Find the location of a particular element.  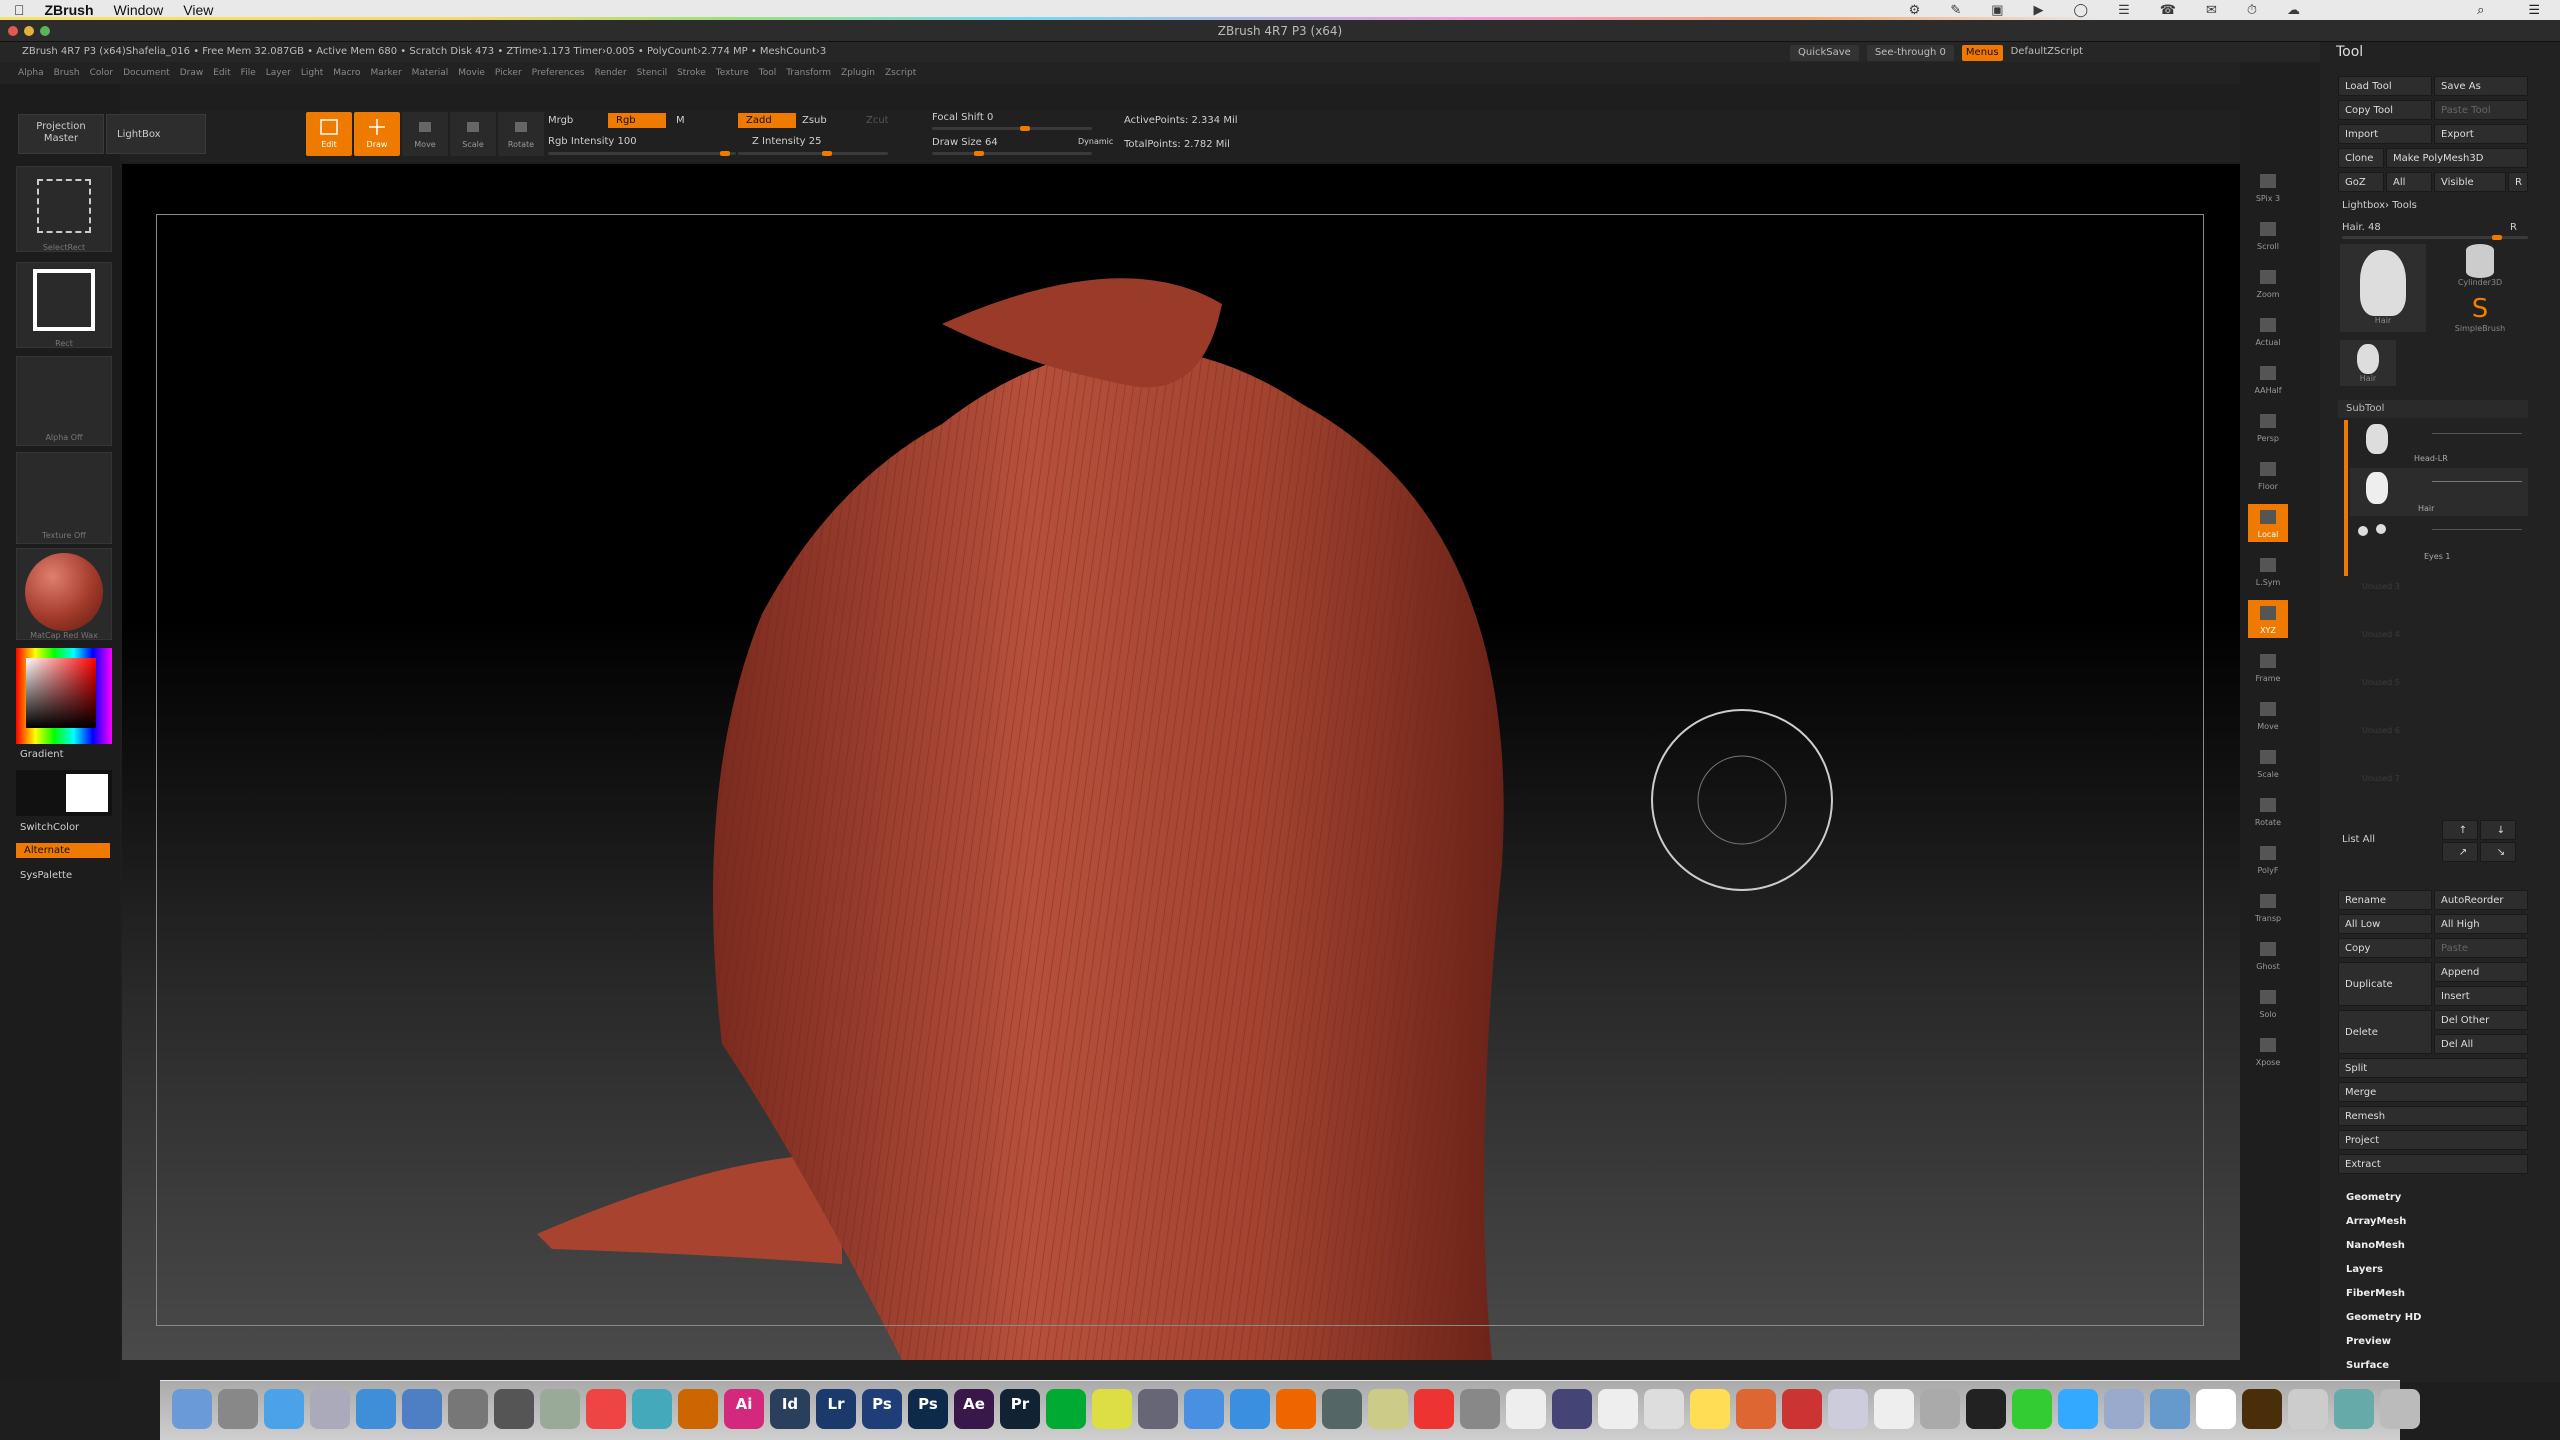

visible-button: Visible is located at coordinates (2470, 182).